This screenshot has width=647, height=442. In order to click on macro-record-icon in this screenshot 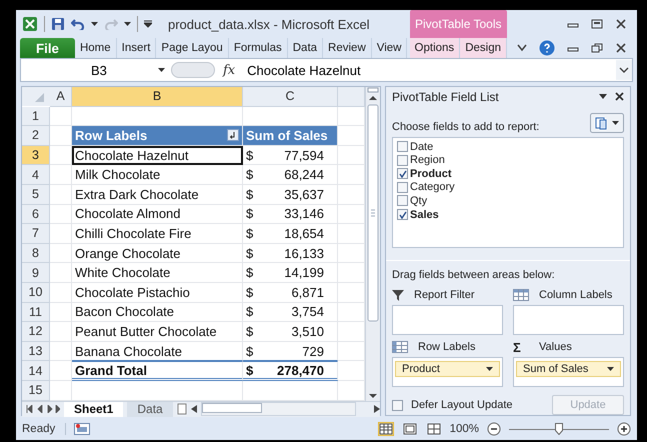, I will do `click(82, 429)`.